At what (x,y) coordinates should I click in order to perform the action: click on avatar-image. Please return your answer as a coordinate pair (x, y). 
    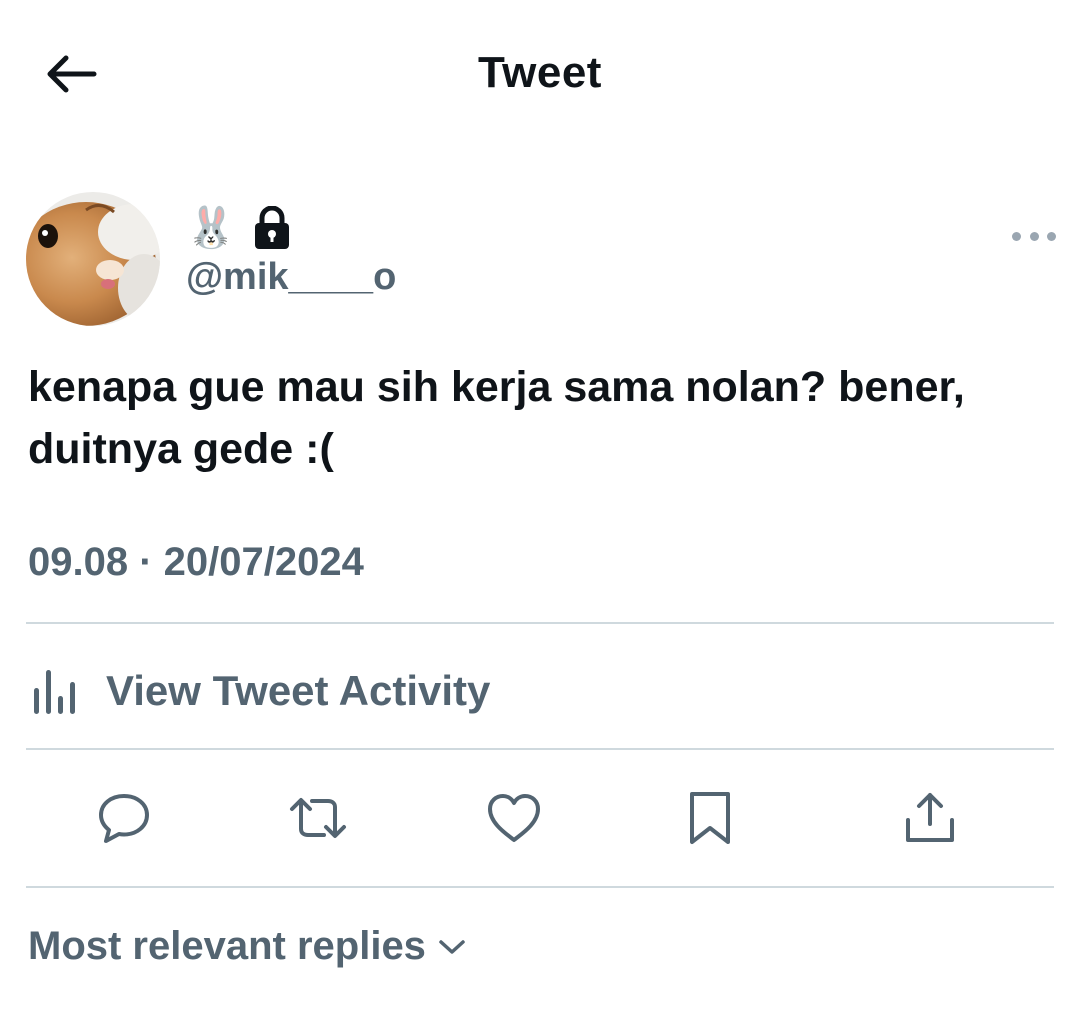
    Looking at the image, I should click on (93, 259).